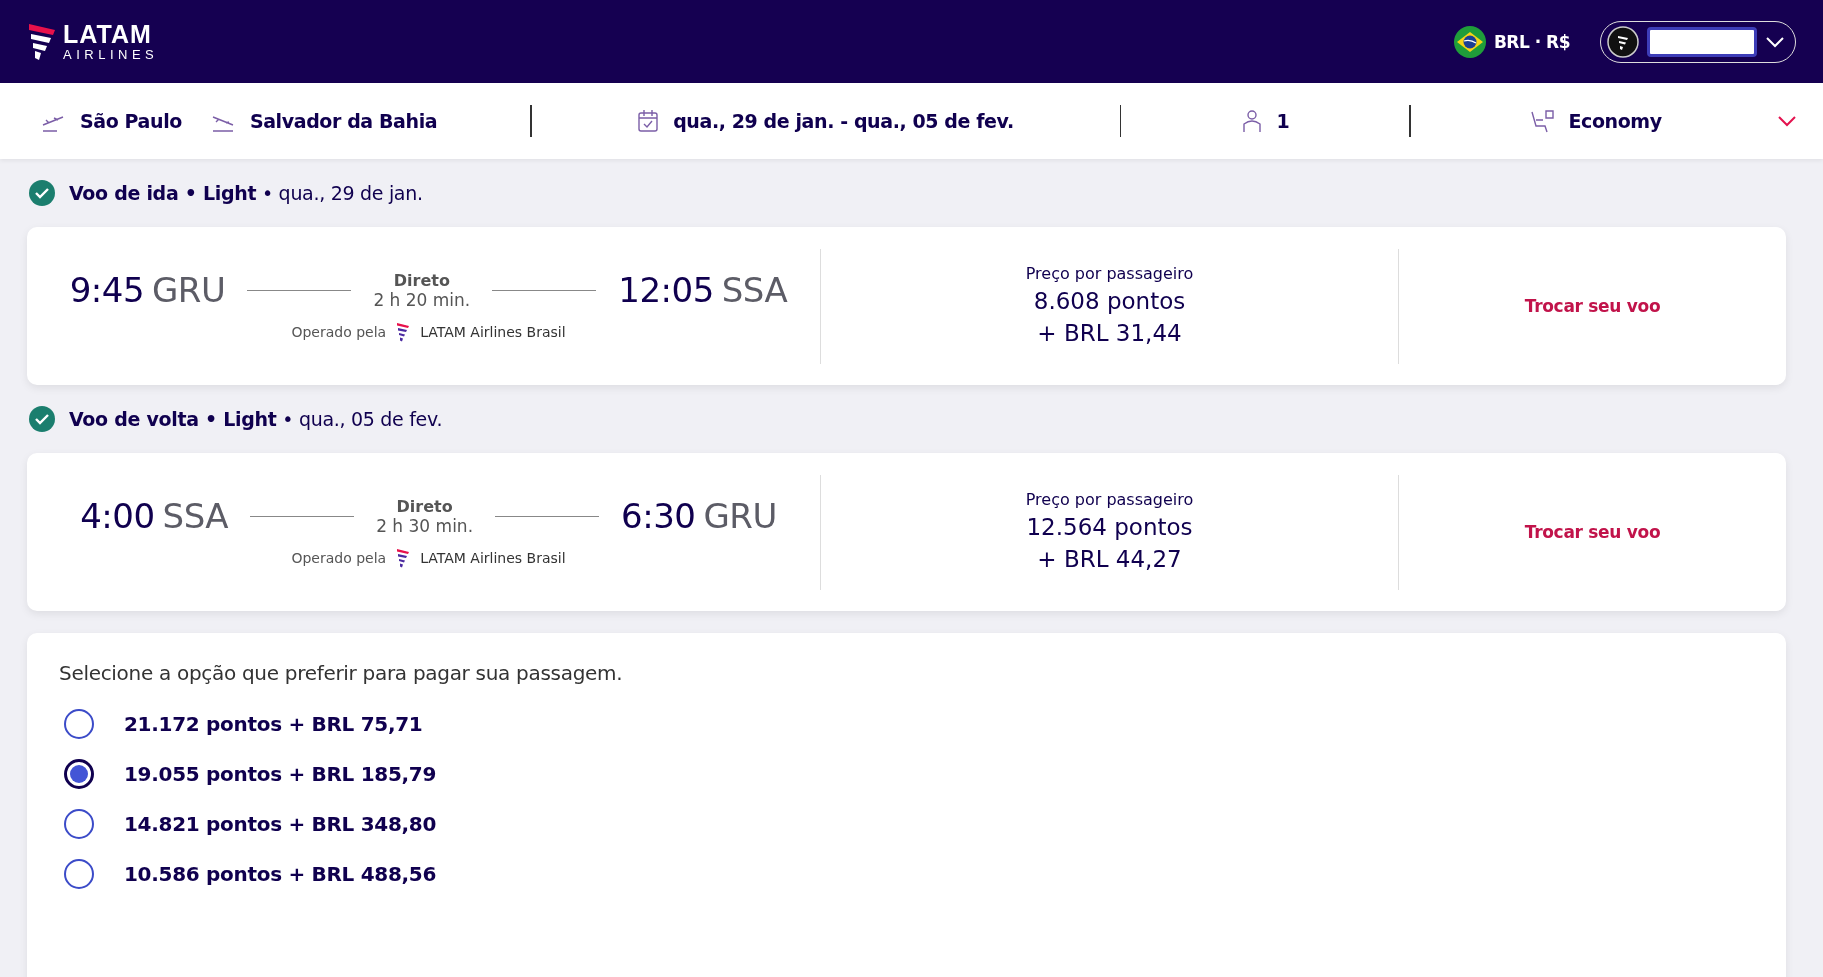 This screenshot has width=1823, height=977. What do you see at coordinates (1109, 301) in the screenshot?
I see `price-points: 8.608 pontos` at bounding box center [1109, 301].